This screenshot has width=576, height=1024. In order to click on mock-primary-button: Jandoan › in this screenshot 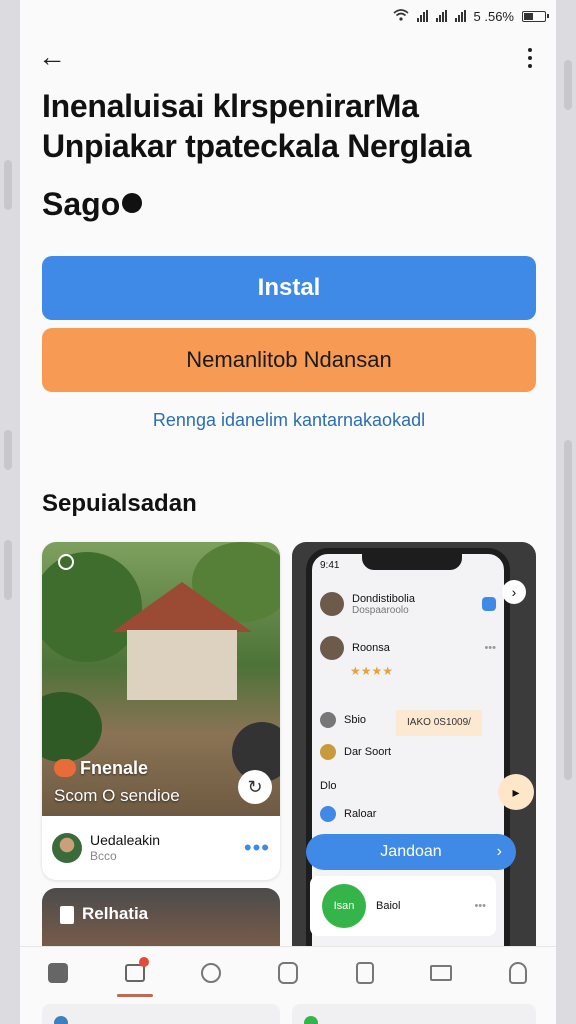, I will do `click(411, 852)`.